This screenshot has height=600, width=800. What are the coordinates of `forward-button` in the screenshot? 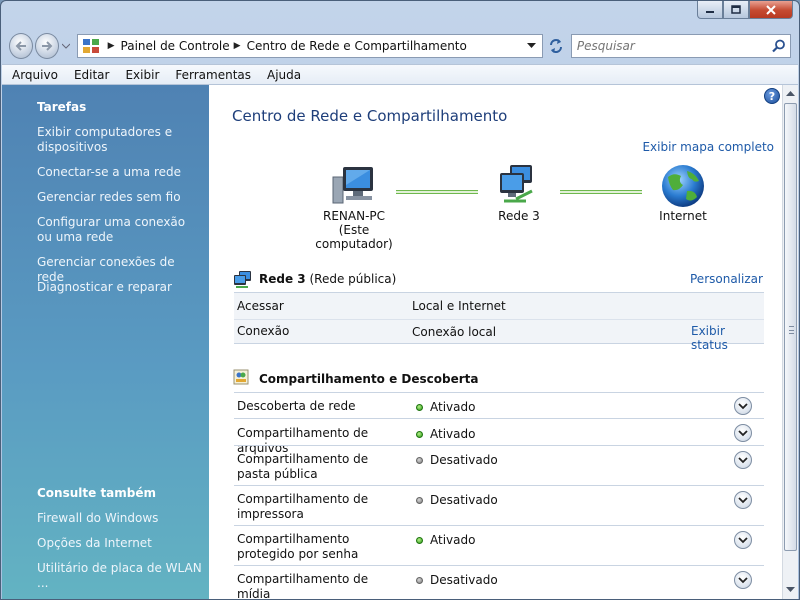 It's located at (47, 46).